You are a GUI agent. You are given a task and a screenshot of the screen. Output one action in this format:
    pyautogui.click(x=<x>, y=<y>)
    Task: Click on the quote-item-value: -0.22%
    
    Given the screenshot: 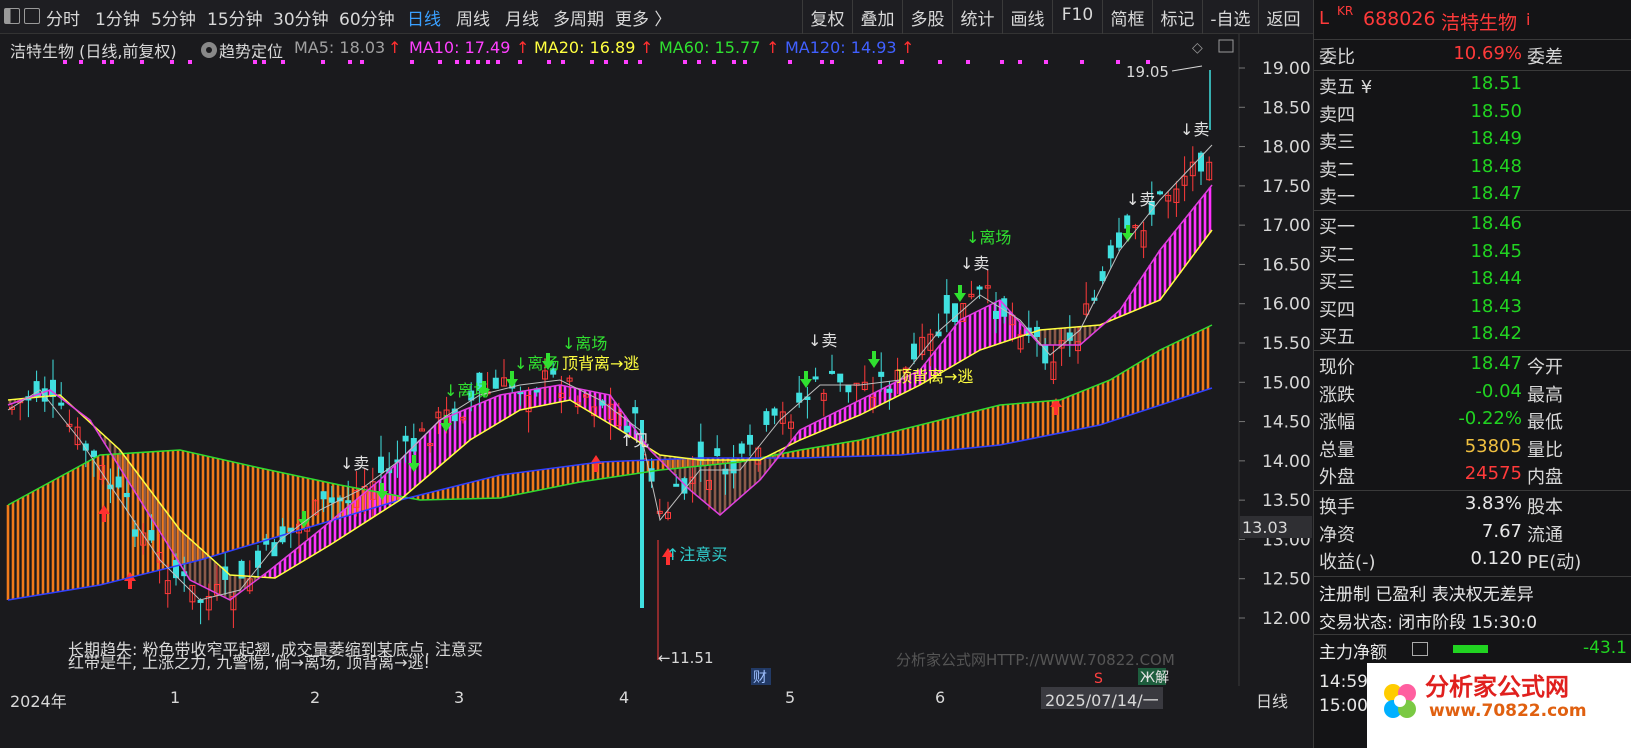 What is the action you would take?
    pyautogui.click(x=1490, y=418)
    